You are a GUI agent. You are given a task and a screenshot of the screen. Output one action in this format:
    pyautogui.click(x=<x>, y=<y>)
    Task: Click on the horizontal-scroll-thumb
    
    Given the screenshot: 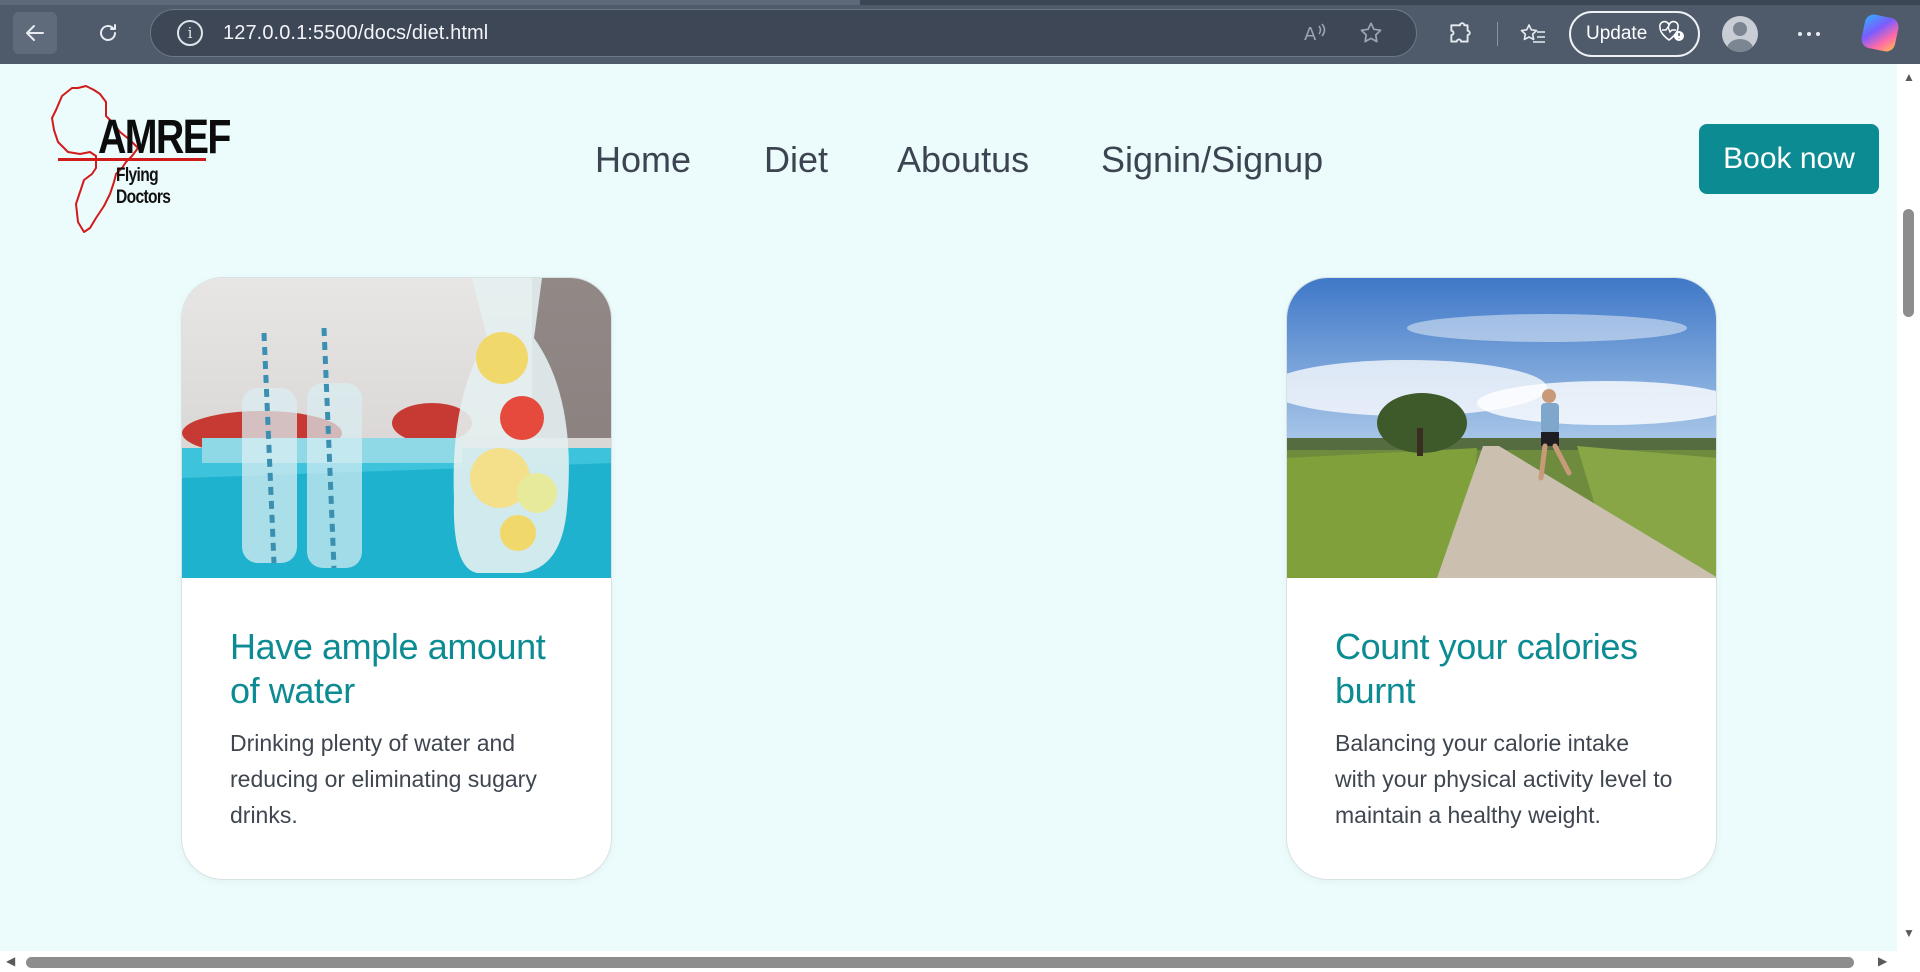 What is the action you would take?
    pyautogui.click(x=940, y=962)
    